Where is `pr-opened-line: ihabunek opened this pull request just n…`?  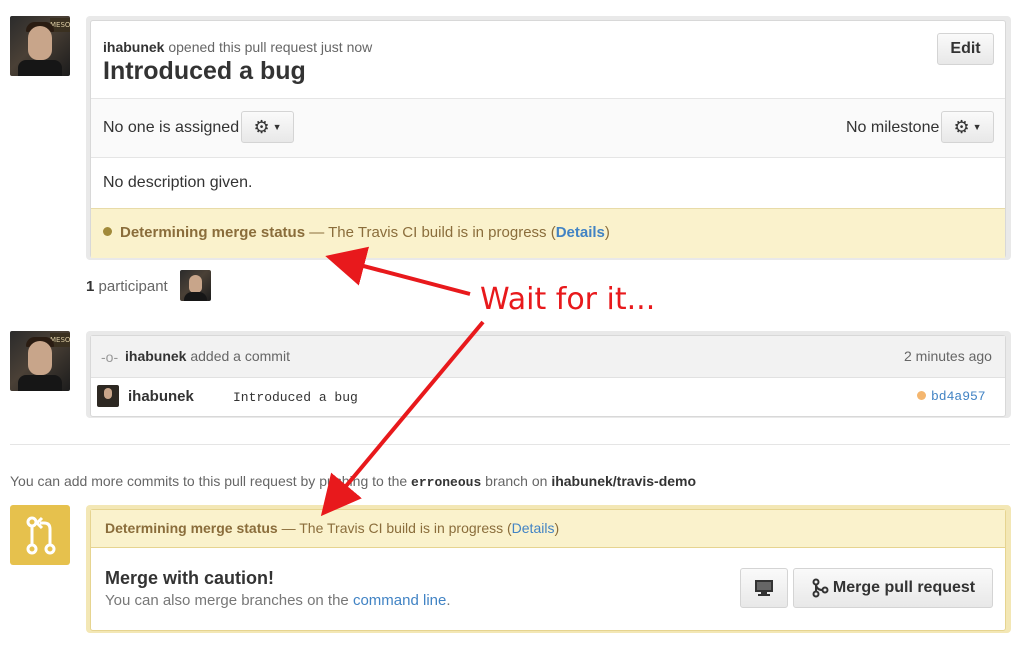 pr-opened-line: ihabunek opened this pull request just n… is located at coordinates (237, 47).